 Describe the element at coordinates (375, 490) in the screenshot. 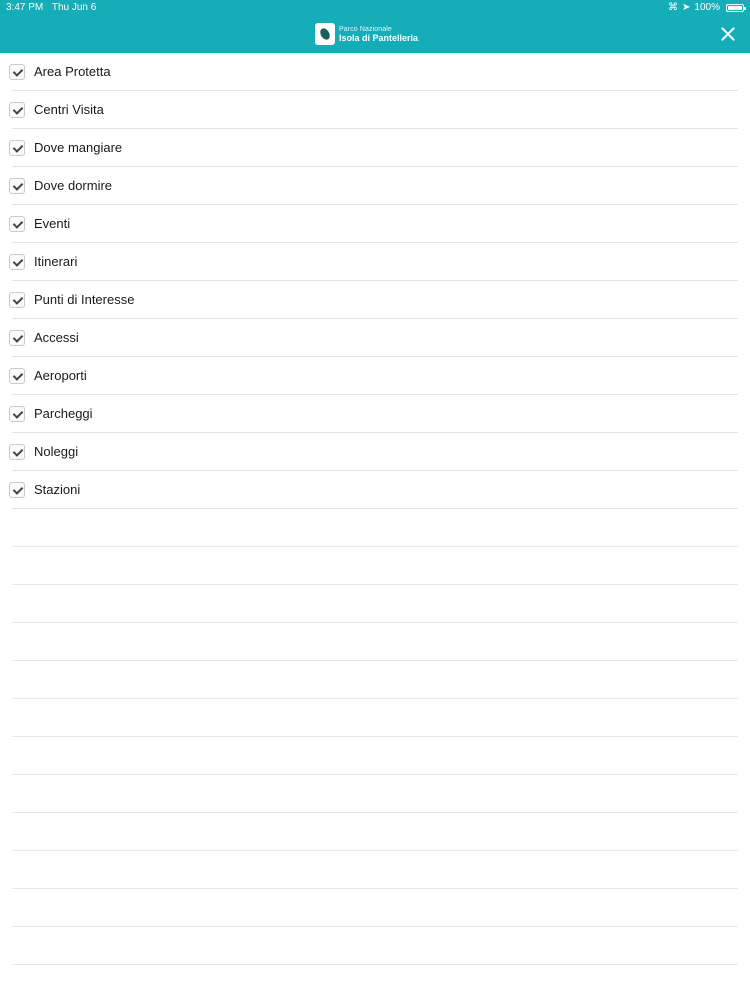

I see `filter-row: Stazioni` at that location.